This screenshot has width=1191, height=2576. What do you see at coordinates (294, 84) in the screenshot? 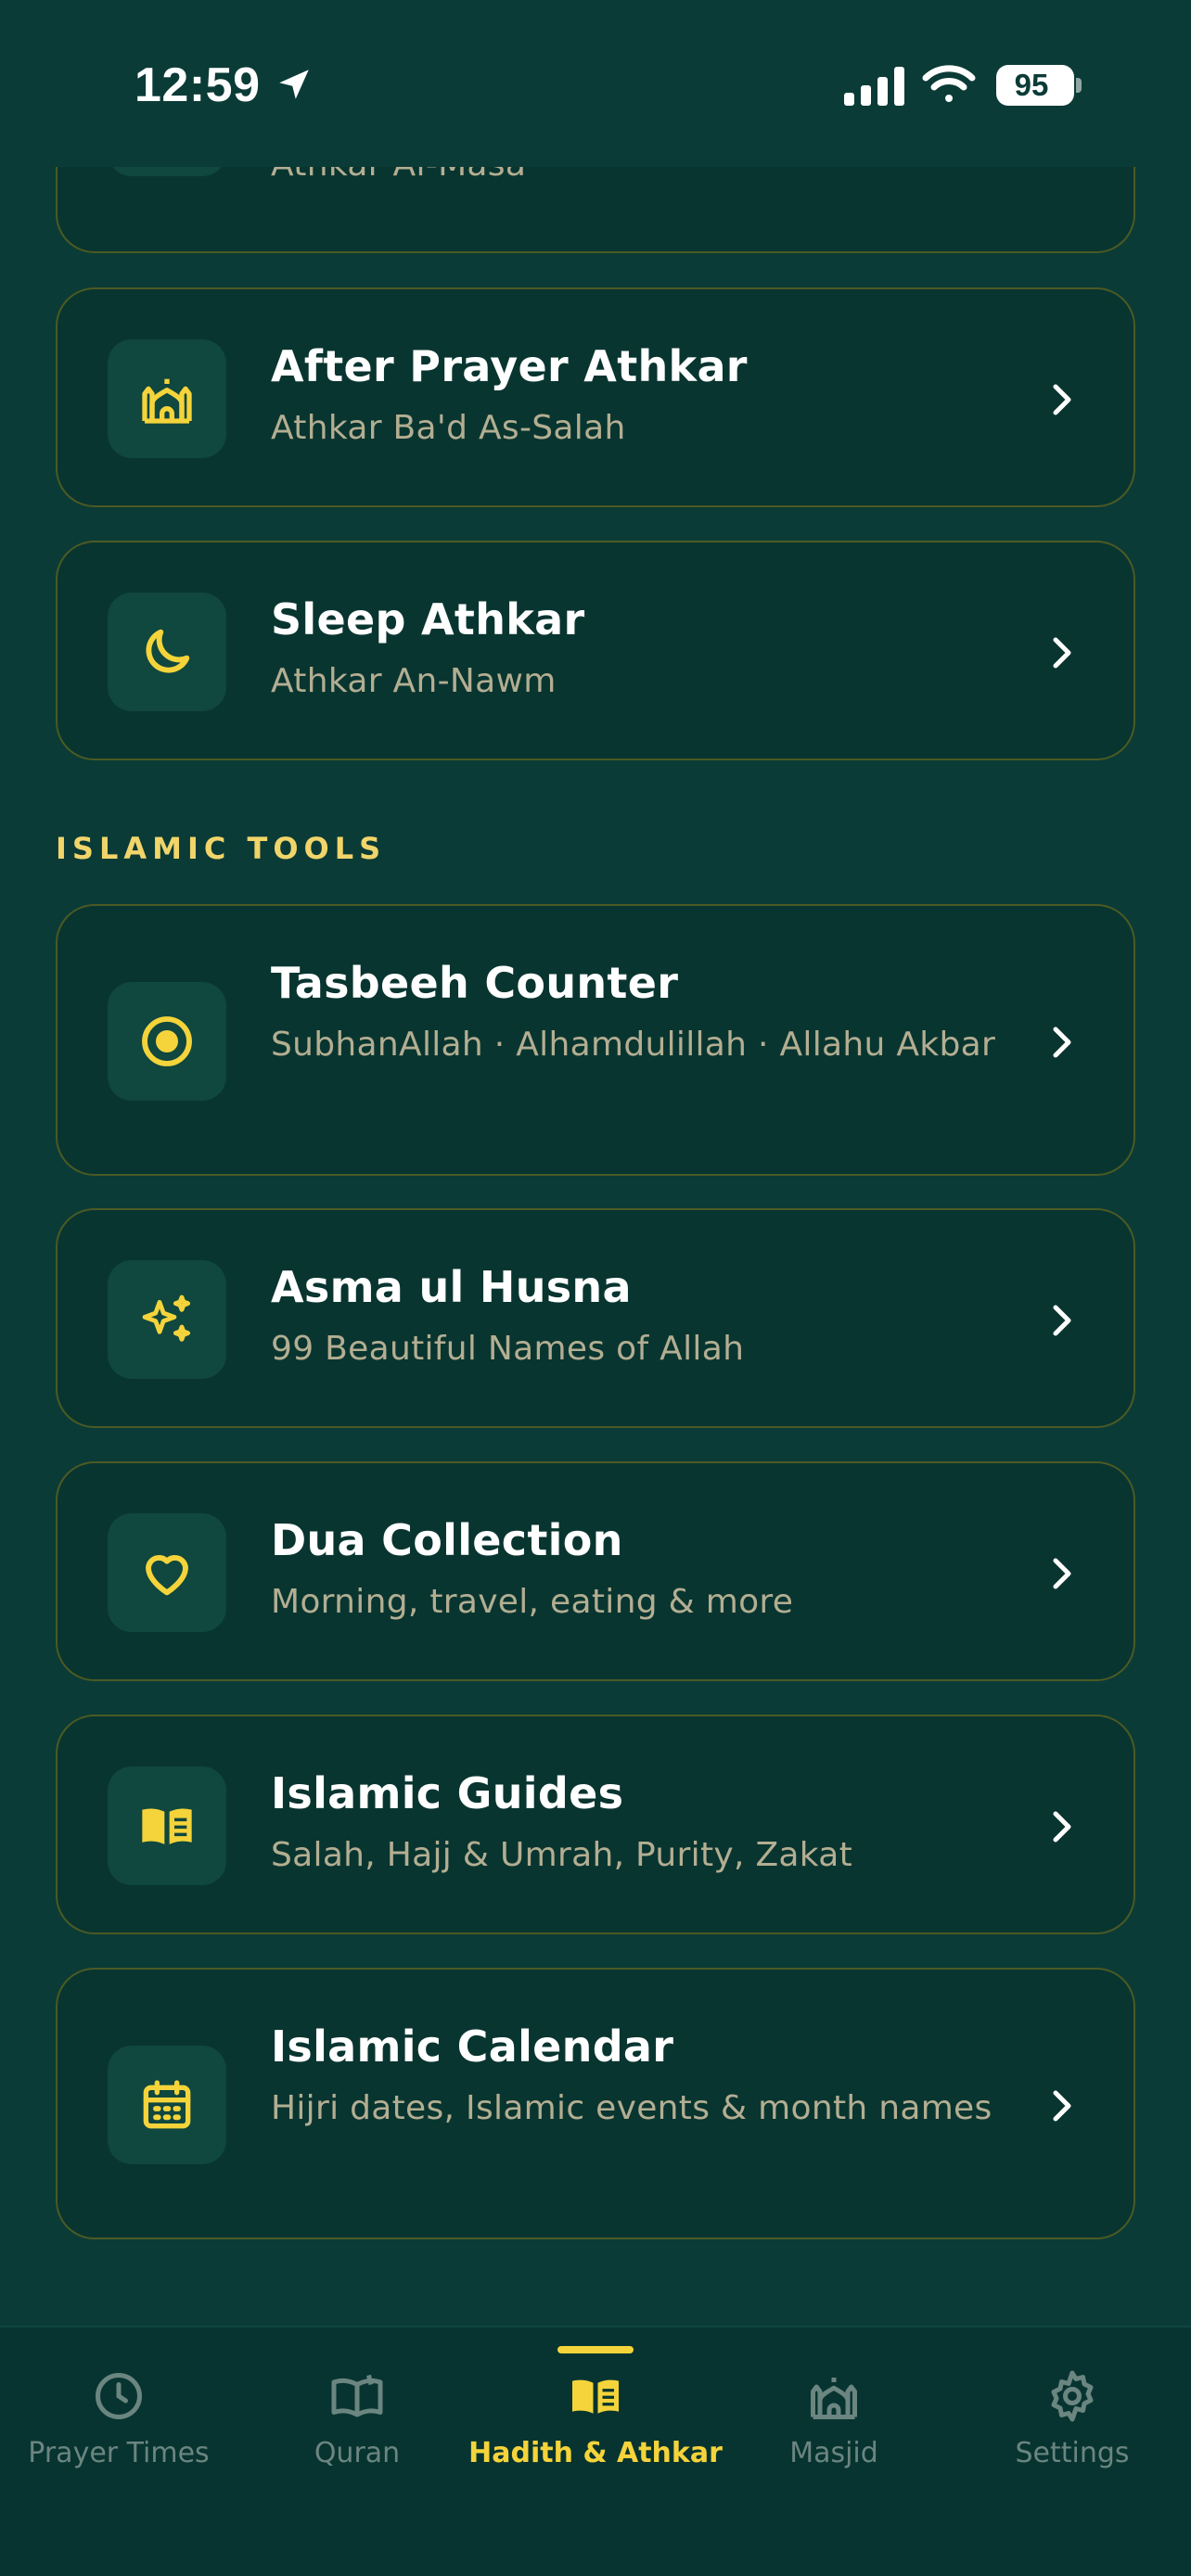
I see `location-arrow-icon` at bounding box center [294, 84].